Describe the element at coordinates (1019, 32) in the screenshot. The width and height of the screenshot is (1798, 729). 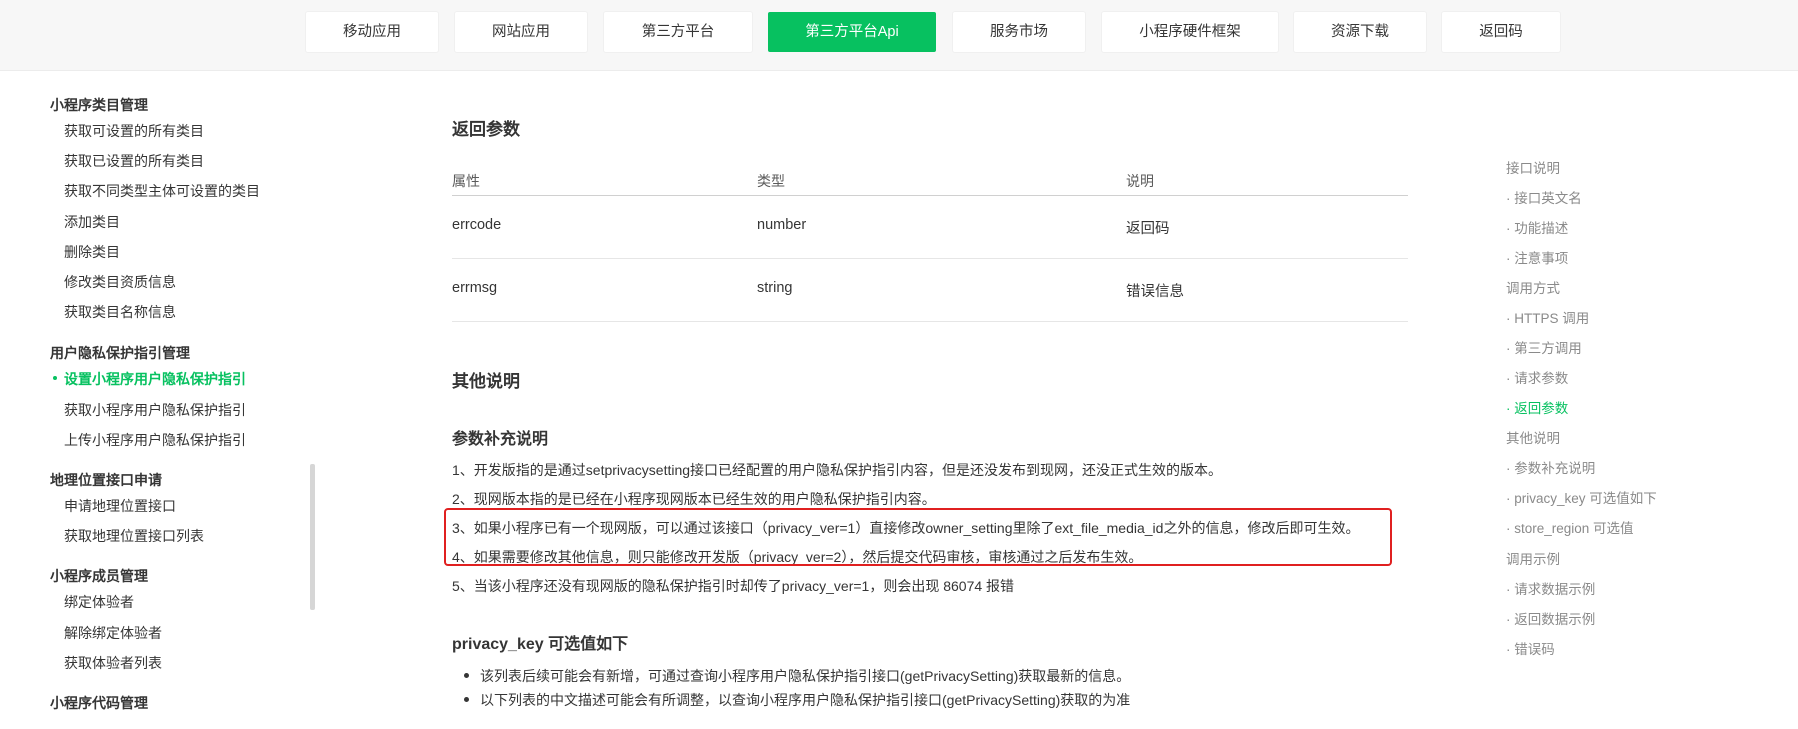
I see `tab-service-market: 服务市场` at that location.